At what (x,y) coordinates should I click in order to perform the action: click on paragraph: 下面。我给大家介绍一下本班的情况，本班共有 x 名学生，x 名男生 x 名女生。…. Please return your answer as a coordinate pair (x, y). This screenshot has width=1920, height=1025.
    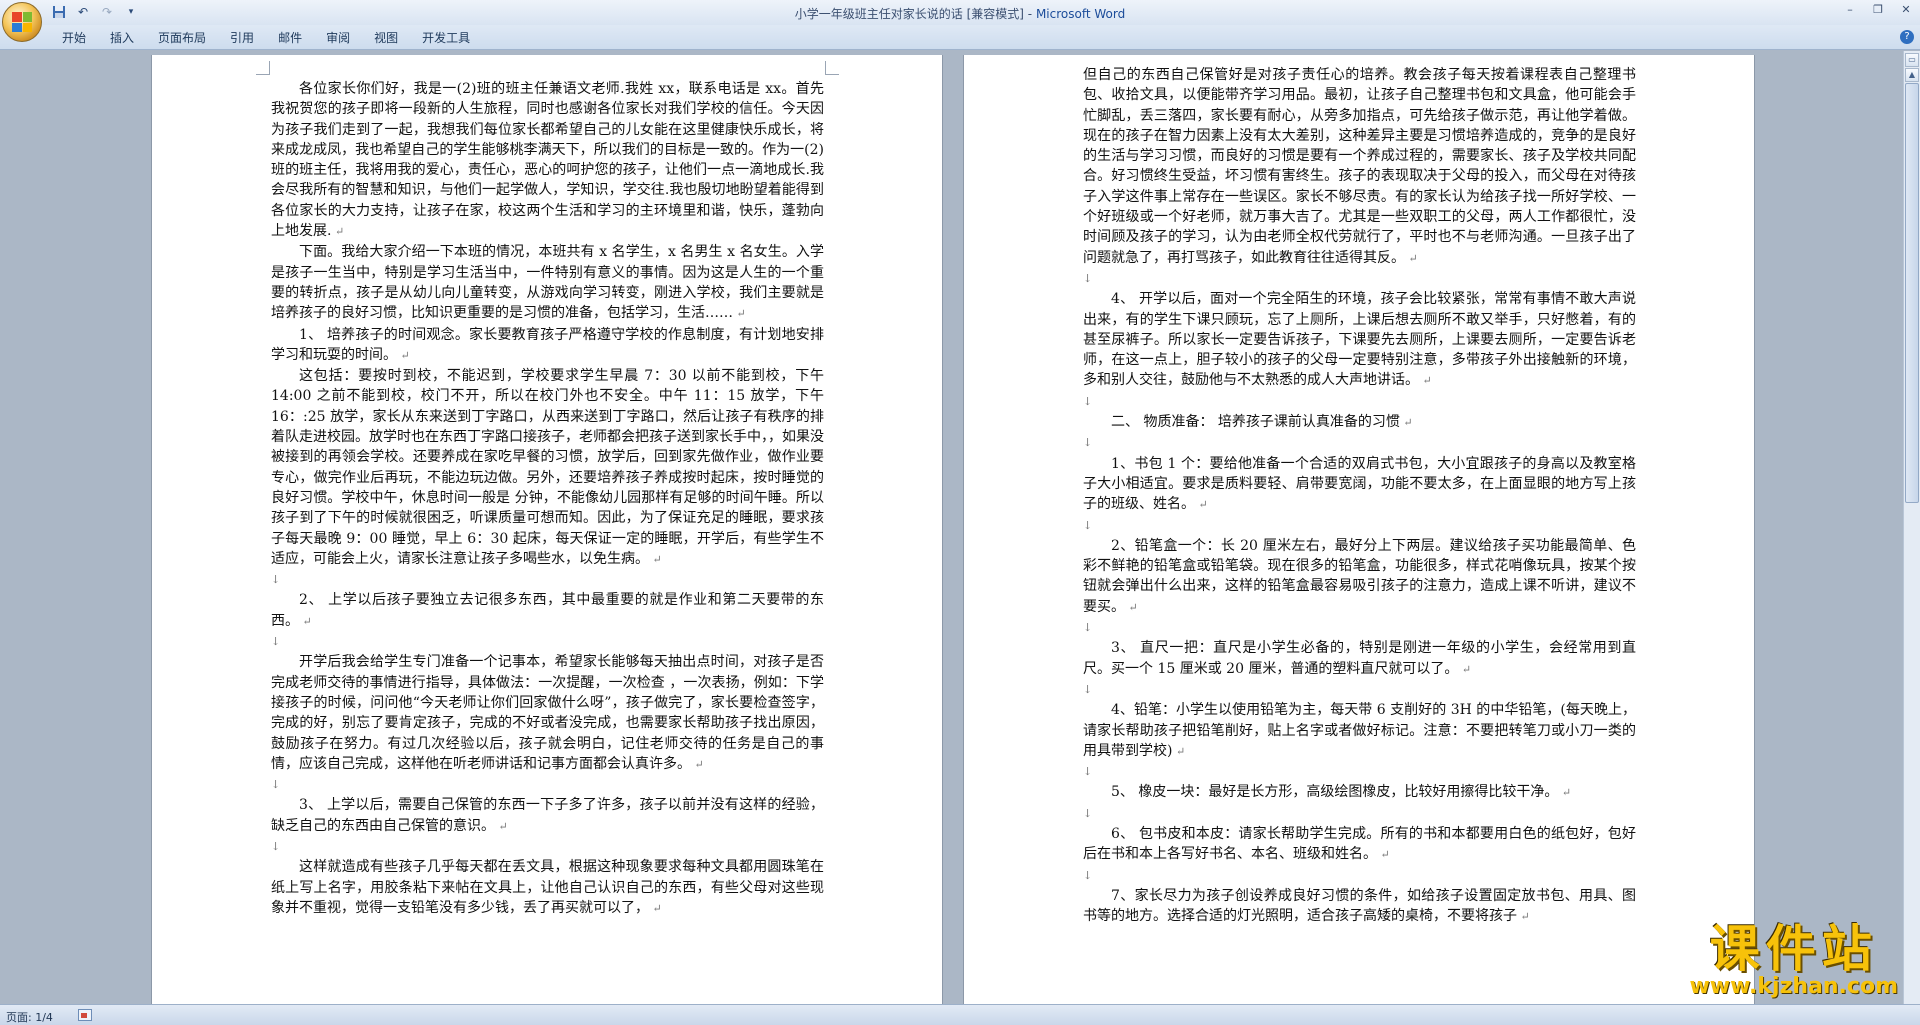
    Looking at the image, I should click on (547, 283).